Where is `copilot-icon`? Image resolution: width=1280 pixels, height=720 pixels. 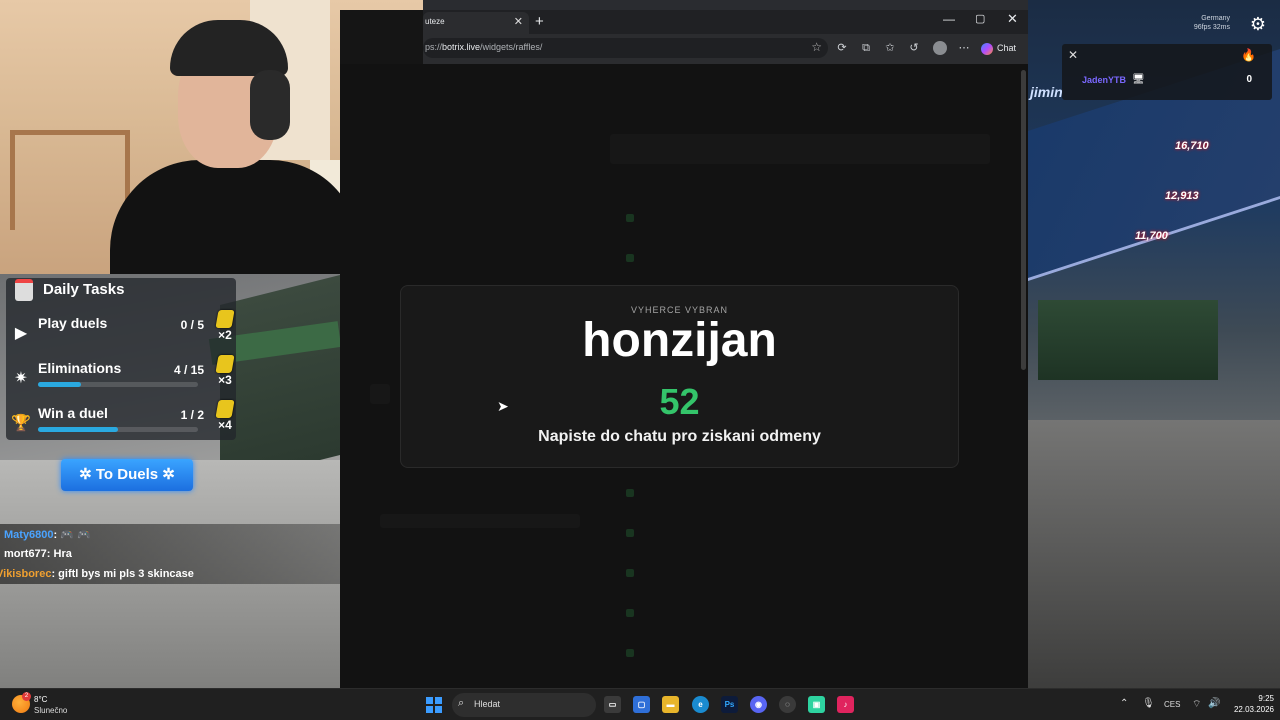 copilot-icon is located at coordinates (987, 48).